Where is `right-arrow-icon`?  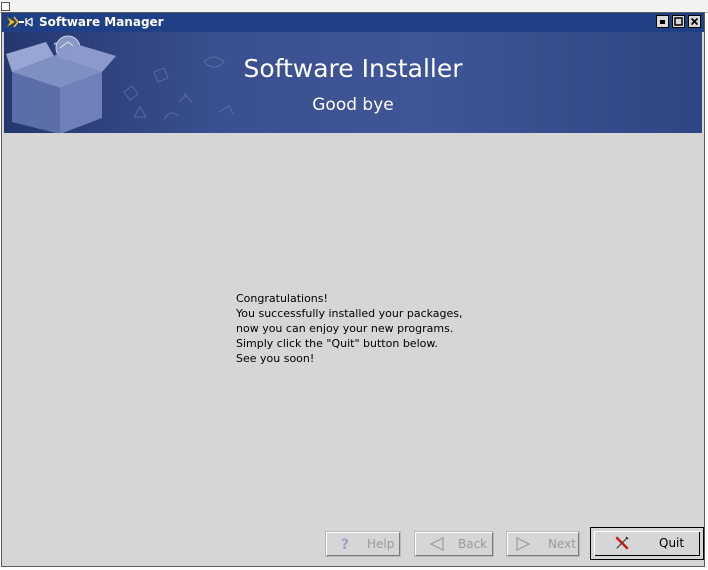 right-arrow-icon is located at coordinates (523, 544).